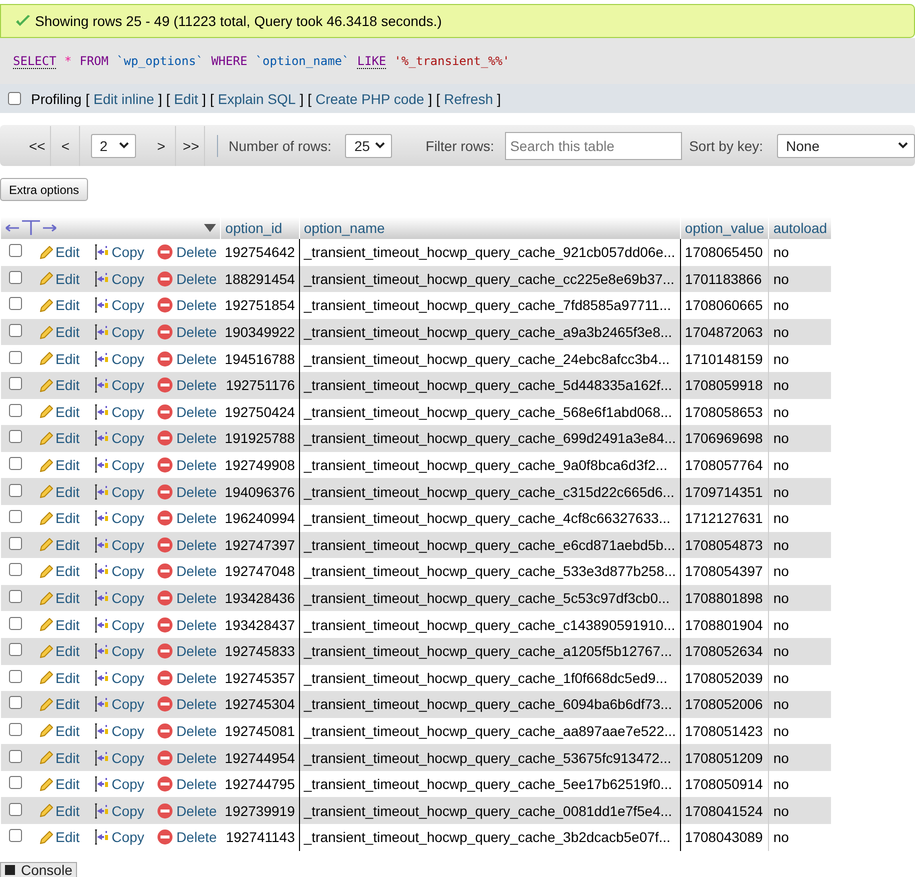 The height and width of the screenshot is (877, 915). Describe the element at coordinates (190, 146) in the screenshot. I see `last-page-button: >>` at that location.